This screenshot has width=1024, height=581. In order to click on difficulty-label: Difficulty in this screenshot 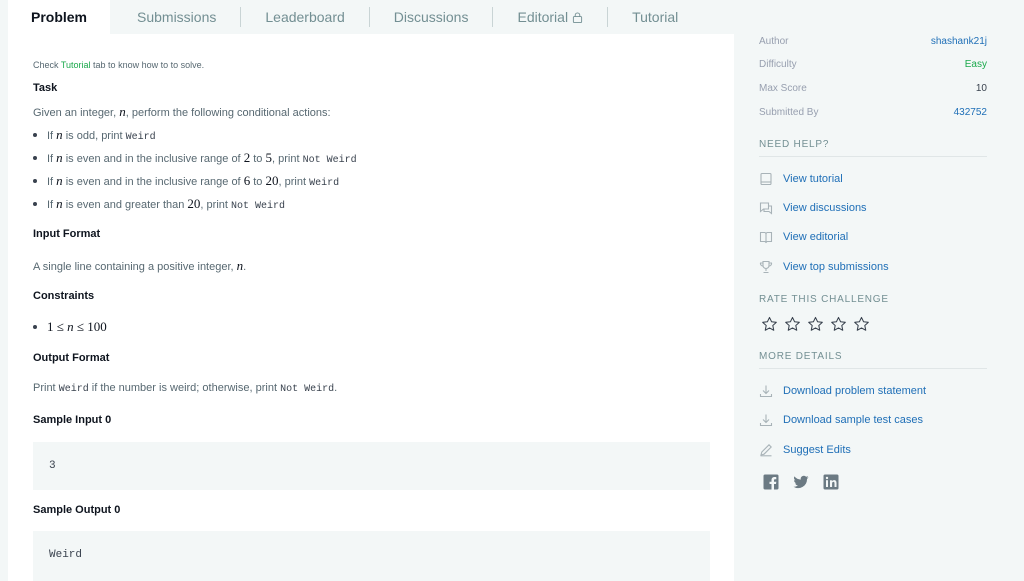, I will do `click(778, 64)`.